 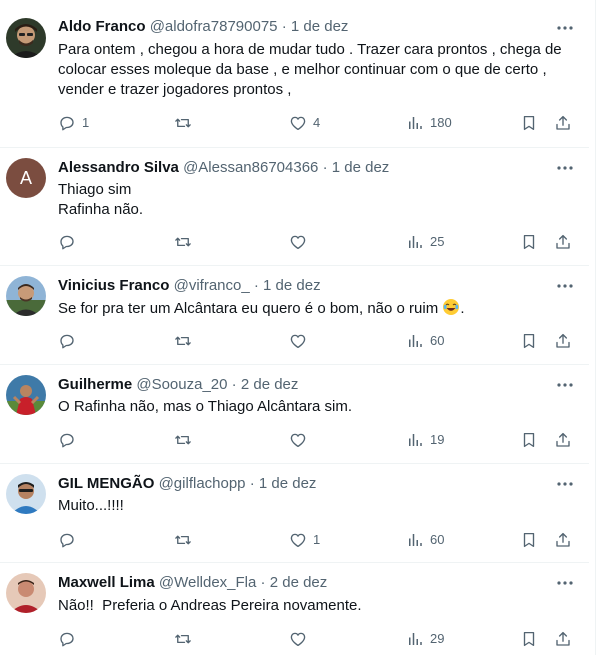 I want to click on author-handle: @Welldex_Fla, so click(x=208, y=582).